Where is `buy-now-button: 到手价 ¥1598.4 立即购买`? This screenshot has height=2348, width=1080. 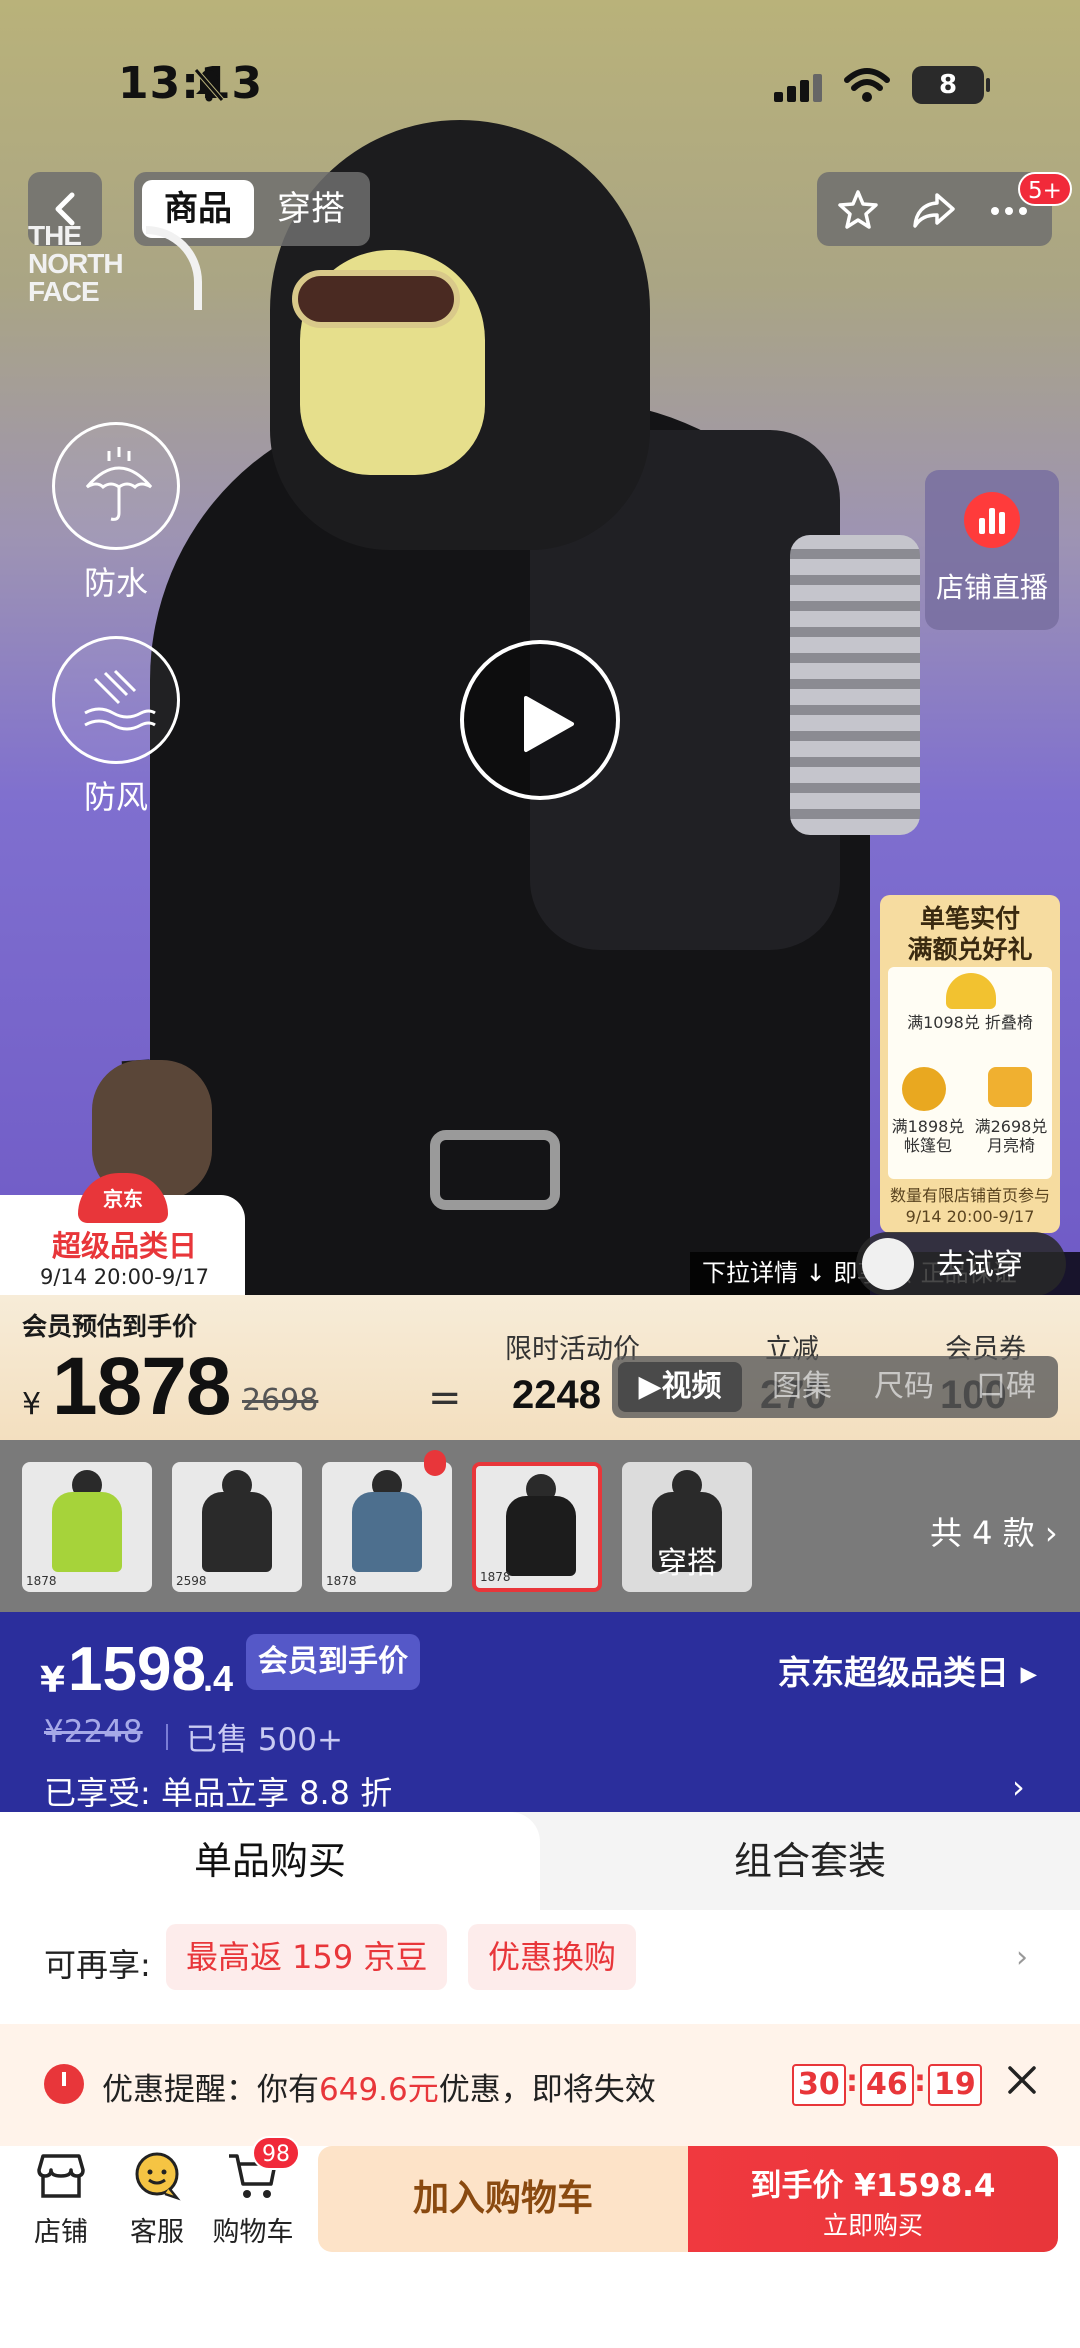 buy-now-button: 到手价 ¥1598.4 立即购买 is located at coordinates (873, 2199).